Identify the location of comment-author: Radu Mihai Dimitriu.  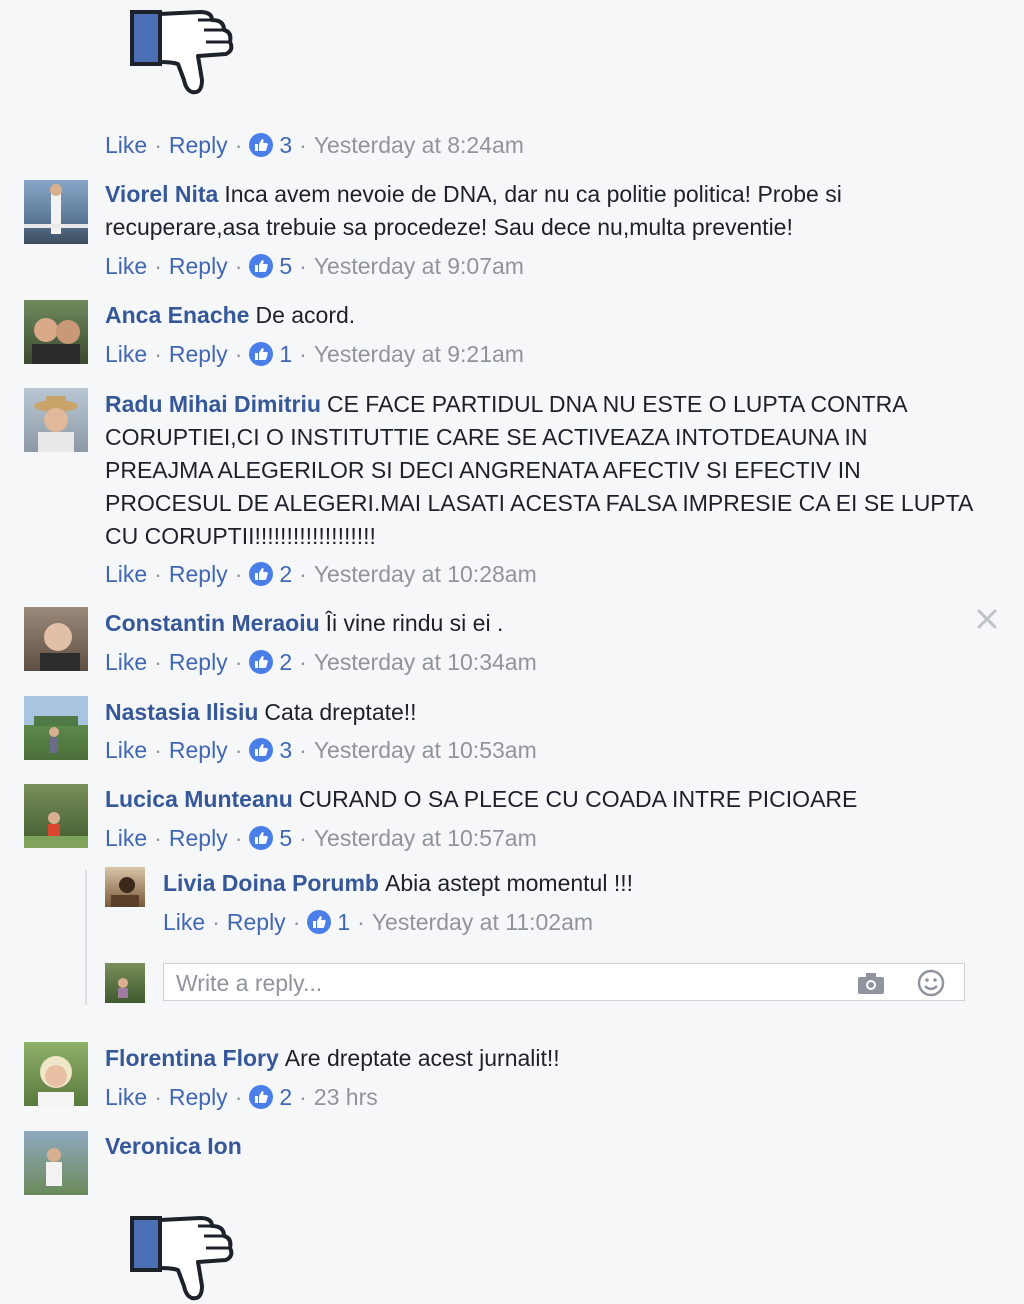
(213, 404).